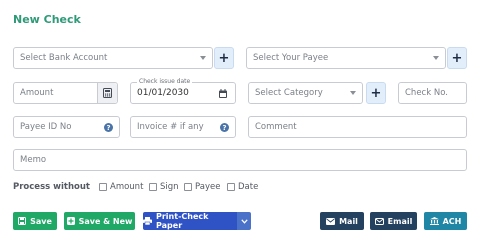 This screenshot has width=480, height=245. I want to click on mail-button: Mail, so click(342, 221).